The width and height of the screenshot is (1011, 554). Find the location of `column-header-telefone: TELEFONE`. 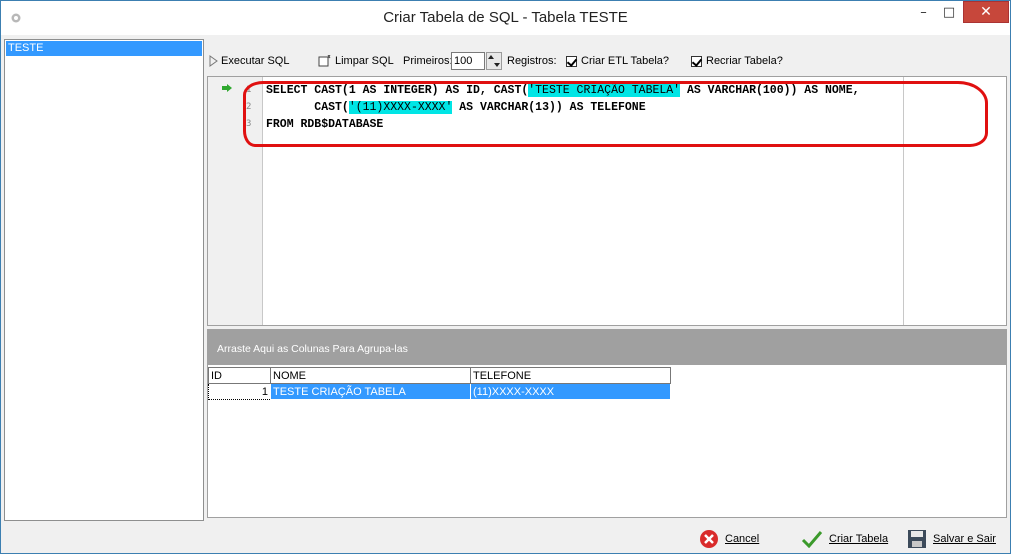

column-header-telefone: TELEFONE is located at coordinates (570, 375).